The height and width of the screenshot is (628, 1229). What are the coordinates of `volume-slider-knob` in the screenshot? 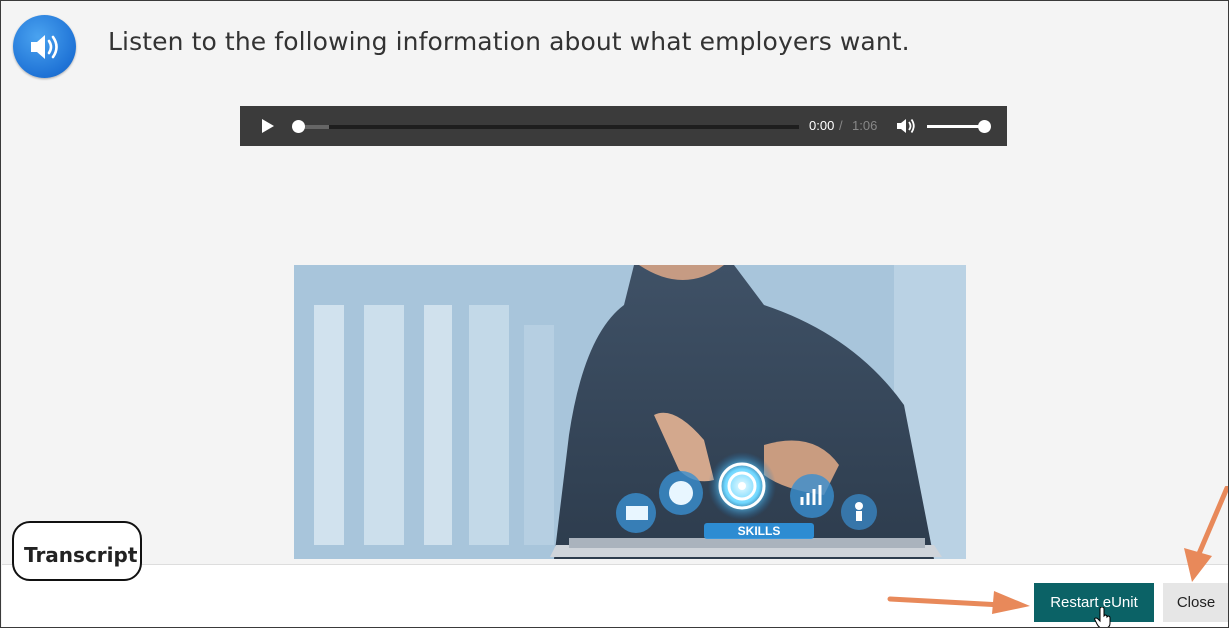 It's located at (984, 126).